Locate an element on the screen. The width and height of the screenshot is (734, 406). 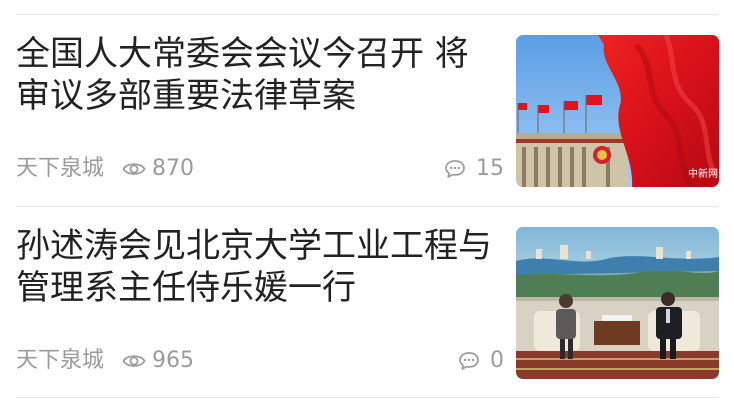
news-thumbnail is located at coordinates (617, 303).